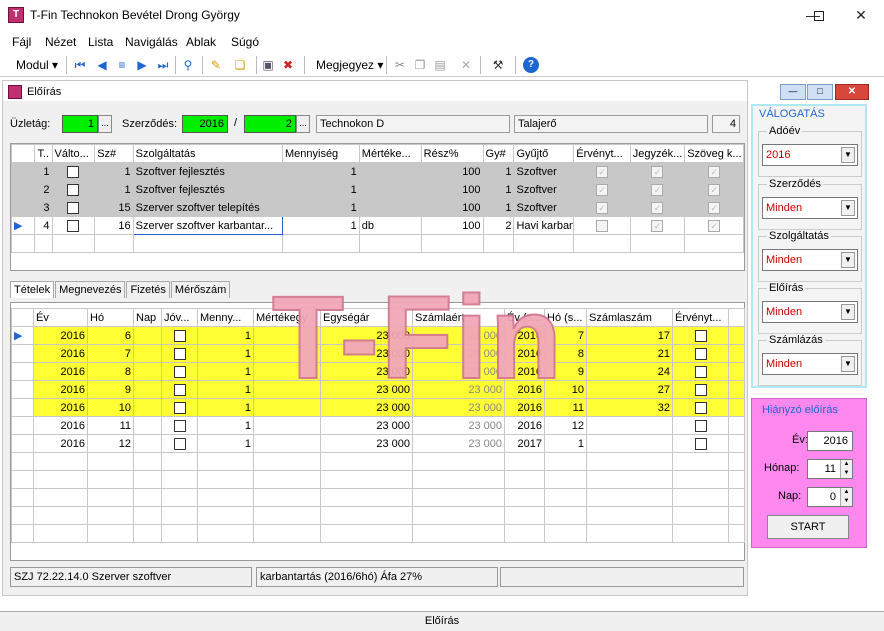  I want to click on save-icon: ▣, so click(268, 65).